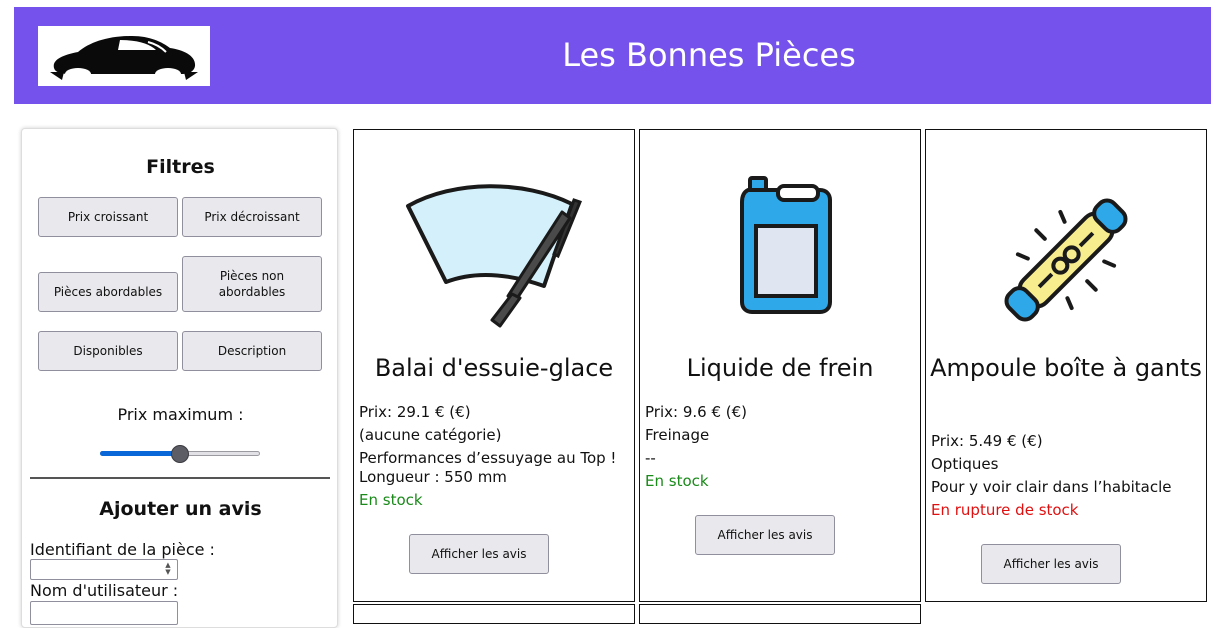  What do you see at coordinates (104, 569) in the screenshot?
I see `piece-id-input: ▲ ▼` at bounding box center [104, 569].